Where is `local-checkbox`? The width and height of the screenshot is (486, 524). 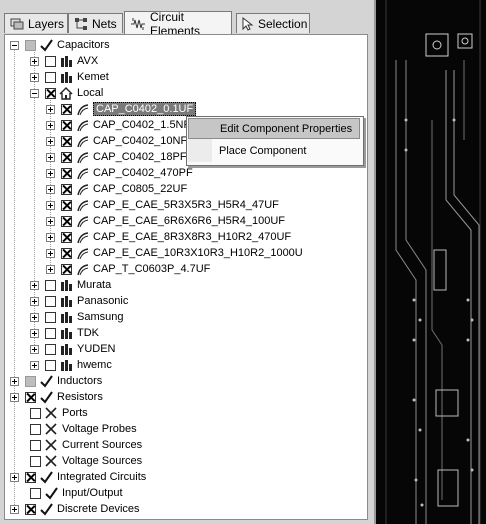
local-checkbox is located at coordinates (50, 93).